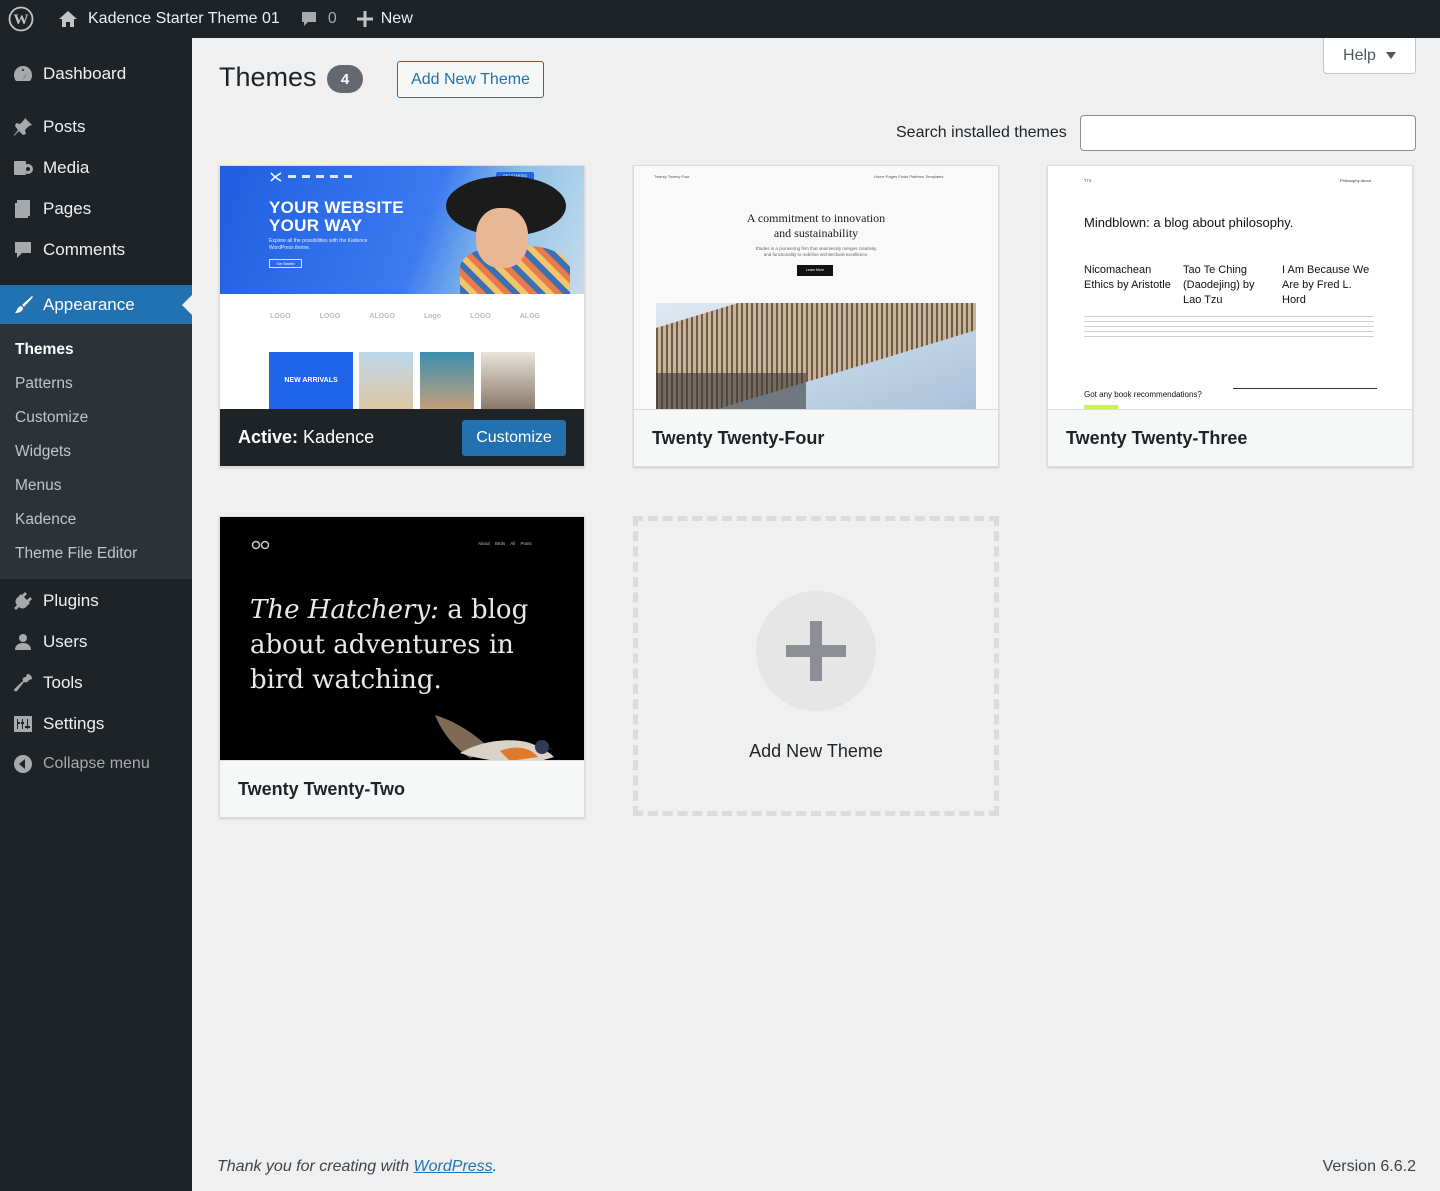 The height and width of the screenshot is (1191, 1440). What do you see at coordinates (1143, 394) in the screenshot?
I see `tt3-footer-text: Got any book recommendations?` at bounding box center [1143, 394].